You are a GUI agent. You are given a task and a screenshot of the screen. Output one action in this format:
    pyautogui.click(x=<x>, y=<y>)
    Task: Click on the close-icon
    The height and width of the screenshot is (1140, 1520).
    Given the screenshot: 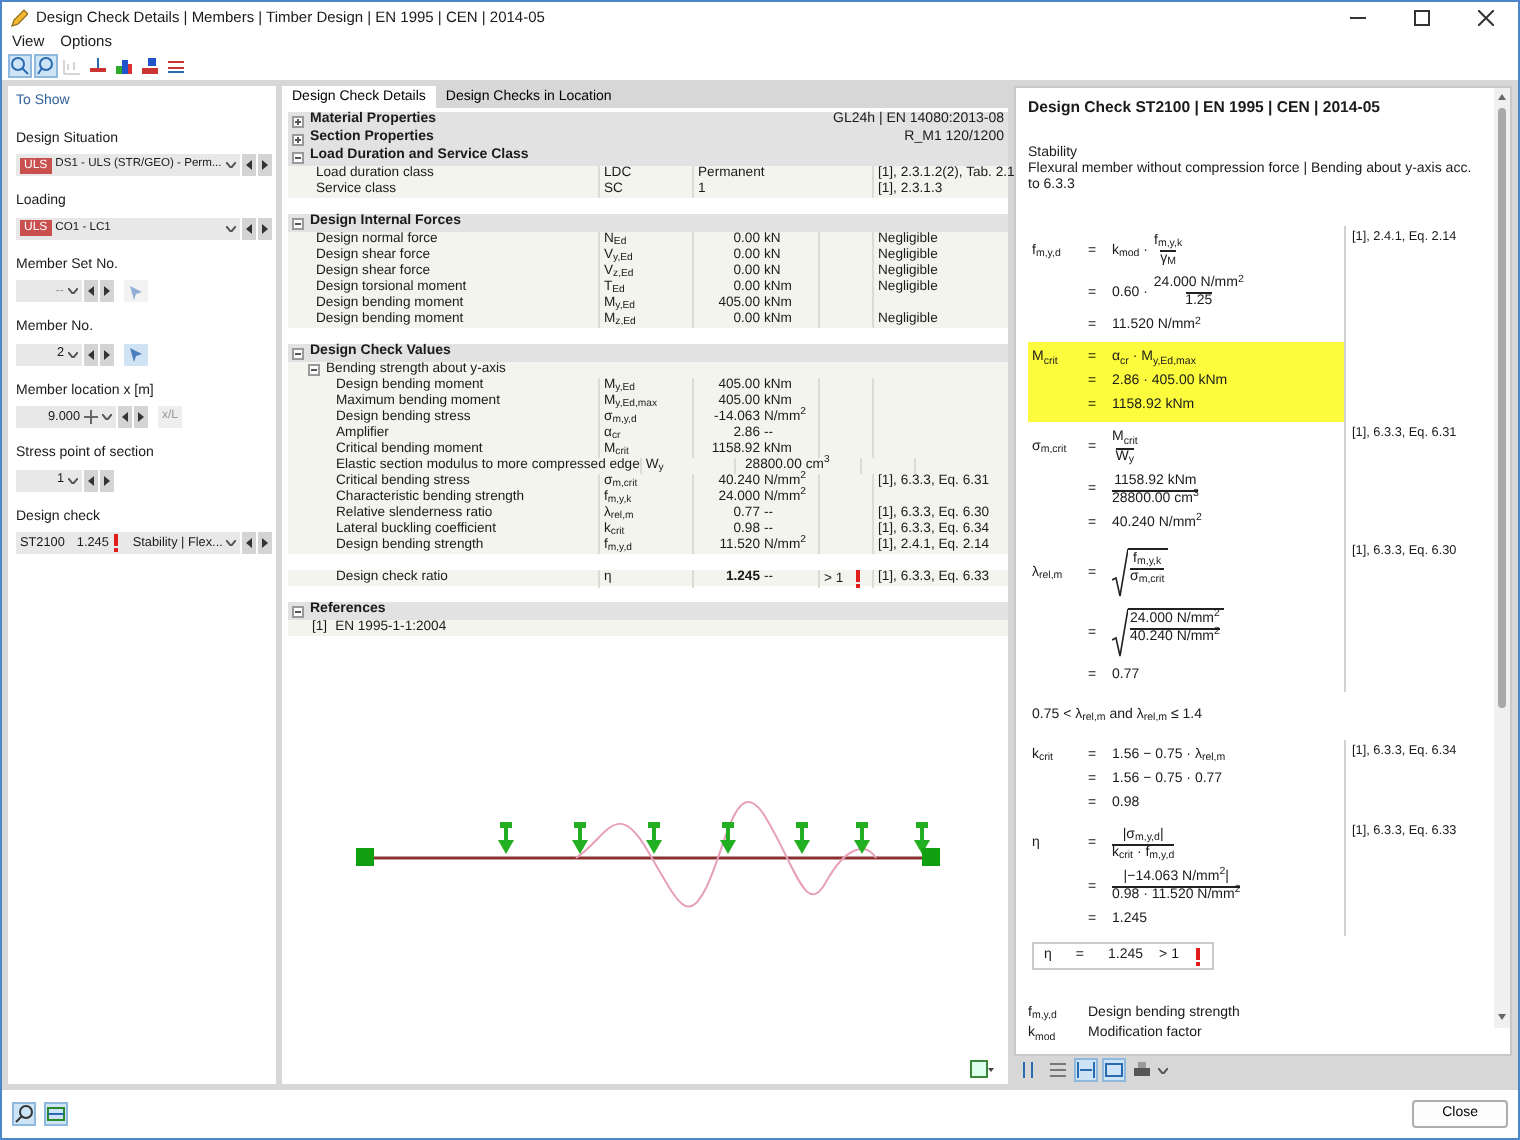 What is the action you would take?
    pyautogui.click(x=1486, y=17)
    